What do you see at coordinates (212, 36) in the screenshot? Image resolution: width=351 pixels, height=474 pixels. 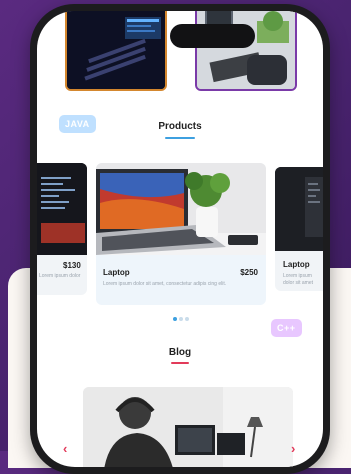 I see `phone-notch` at bounding box center [212, 36].